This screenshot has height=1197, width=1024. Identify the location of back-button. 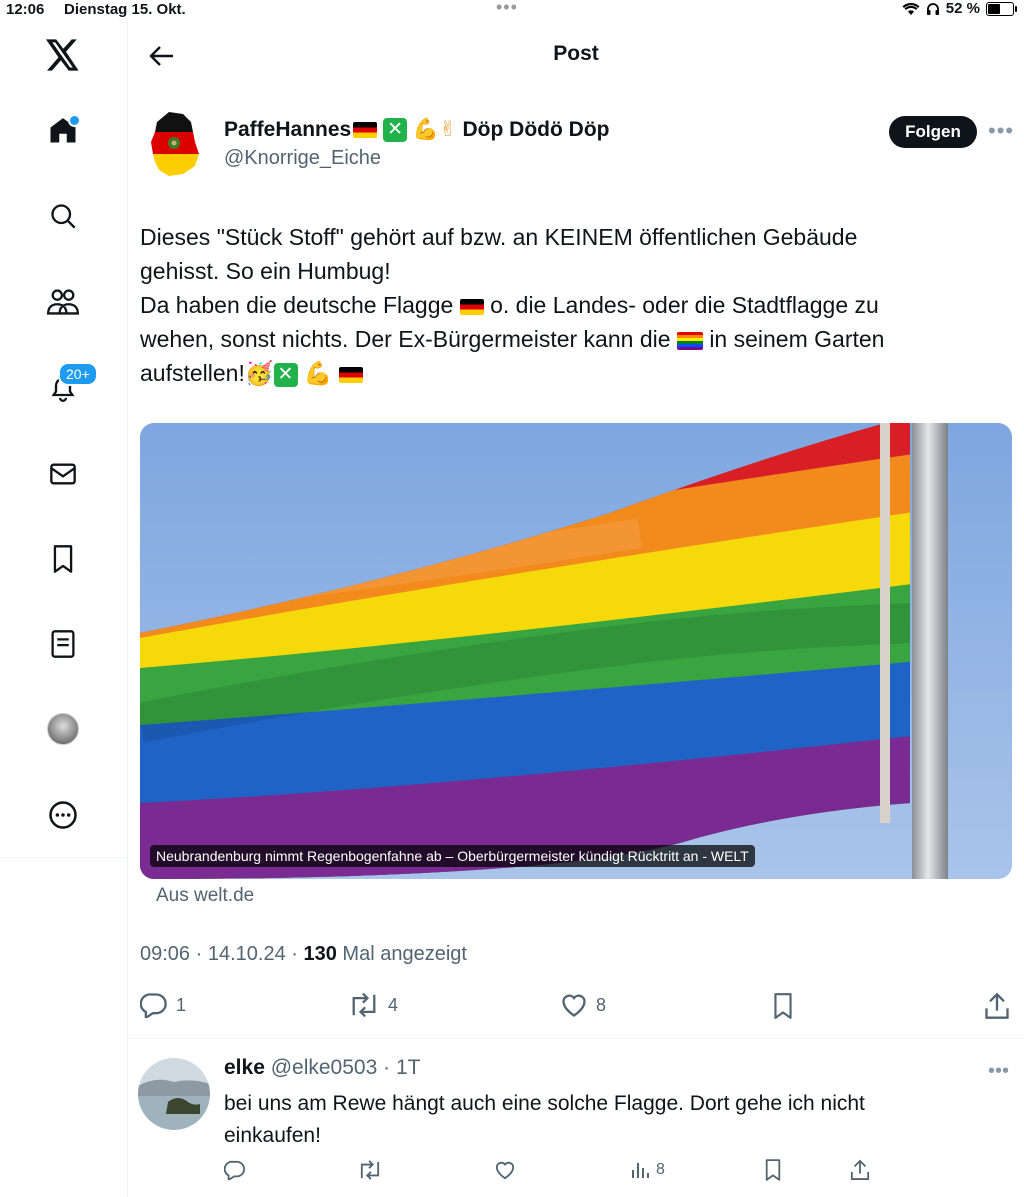
(162, 56).